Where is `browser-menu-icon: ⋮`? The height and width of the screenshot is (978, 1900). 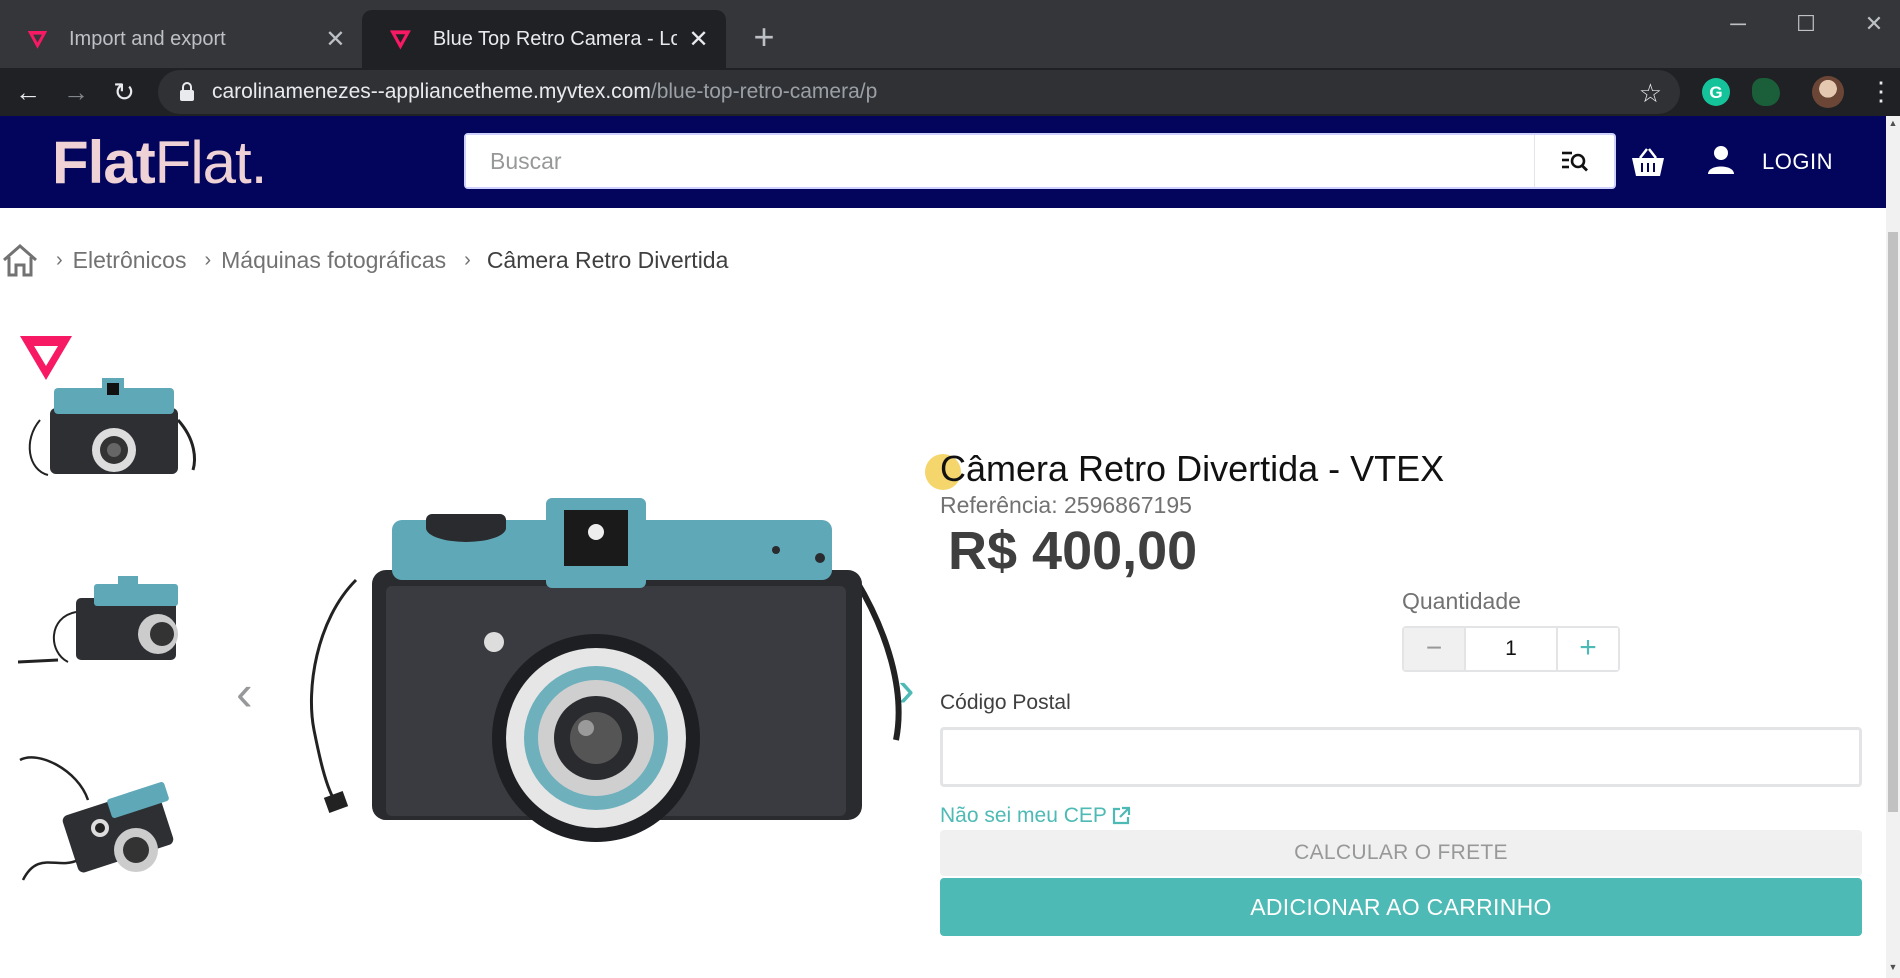
browser-menu-icon: ⋮ is located at coordinates (1881, 91).